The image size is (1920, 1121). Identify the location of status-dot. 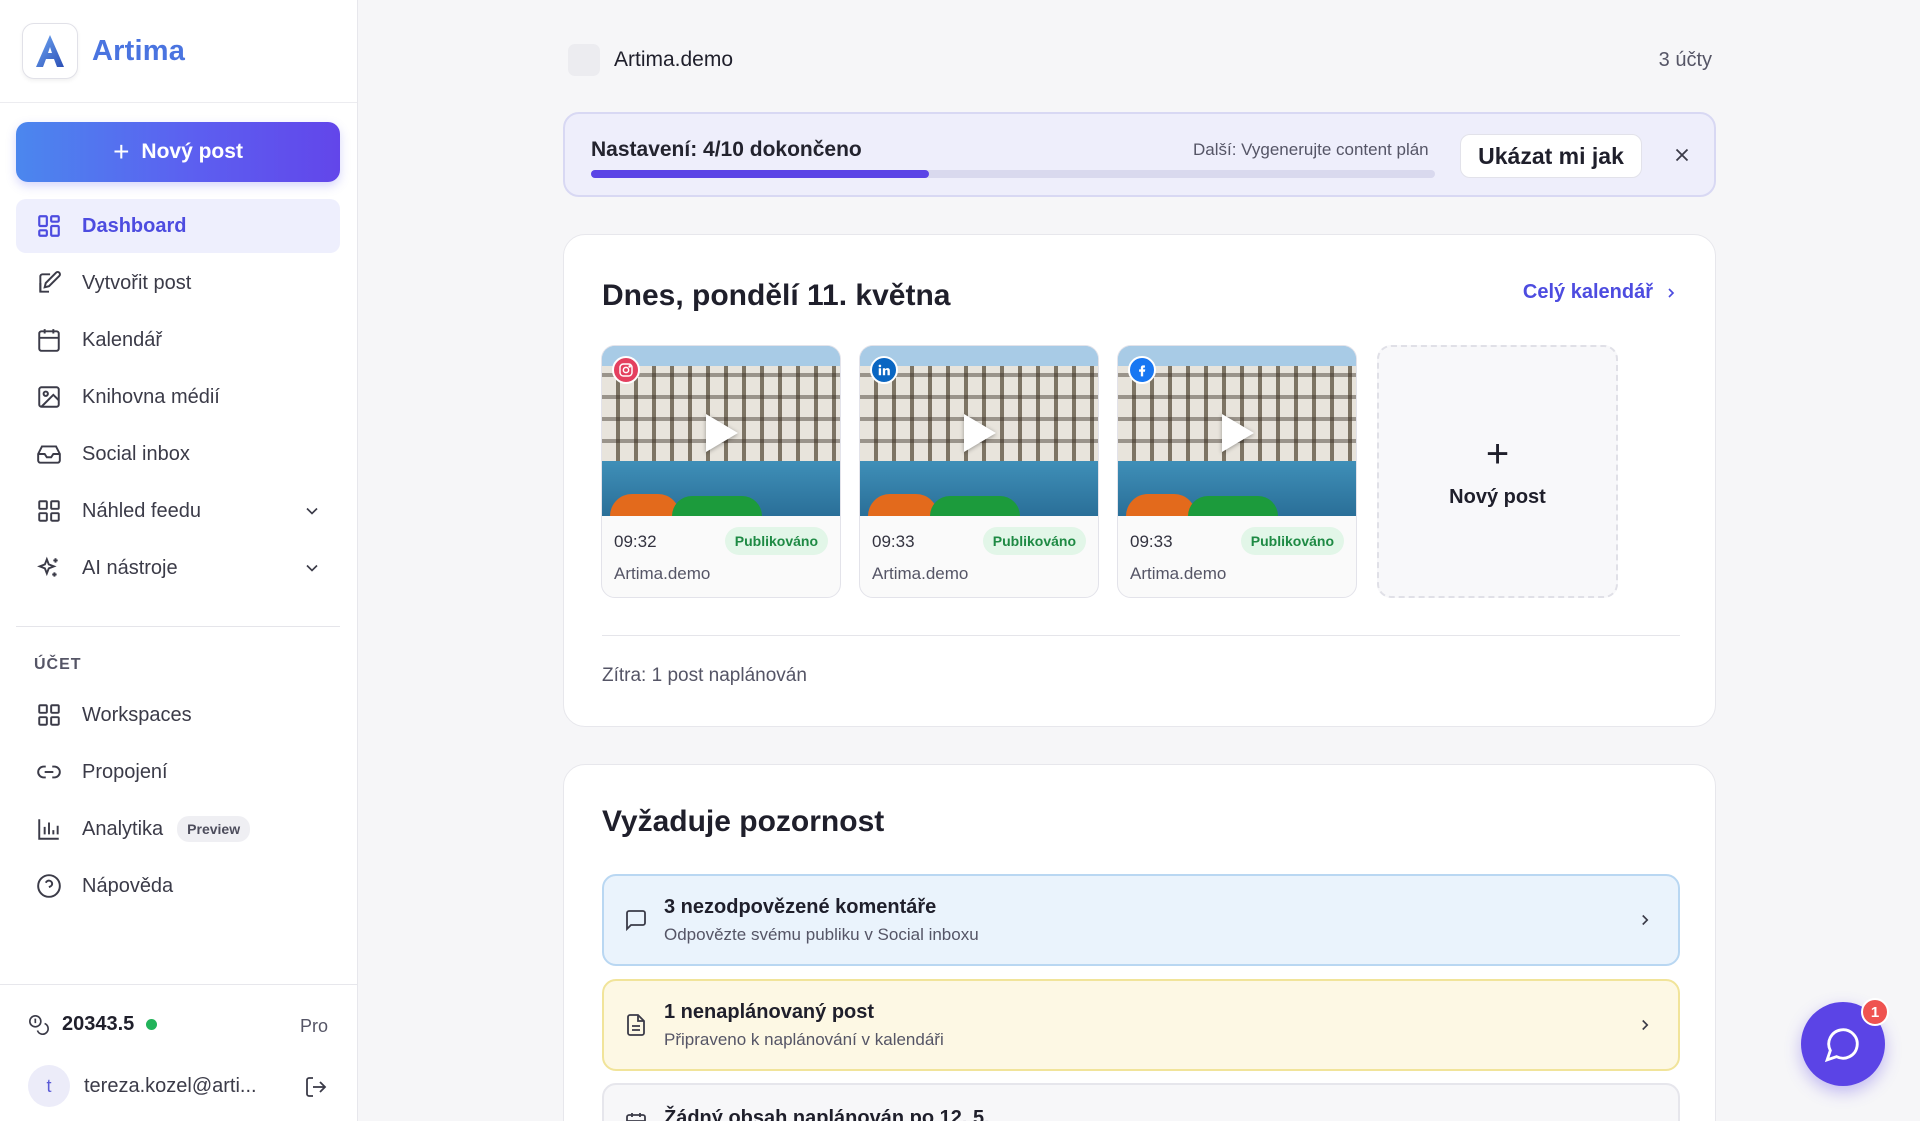
(152, 1024).